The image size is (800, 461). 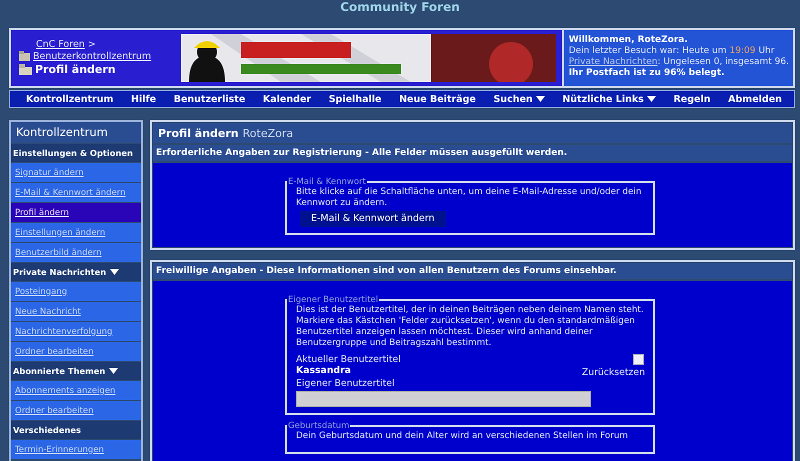 What do you see at coordinates (373, 219) in the screenshot?
I see `change-email-password-button: E-Mail & Kennwort ändern` at bounding box center [373, 219].